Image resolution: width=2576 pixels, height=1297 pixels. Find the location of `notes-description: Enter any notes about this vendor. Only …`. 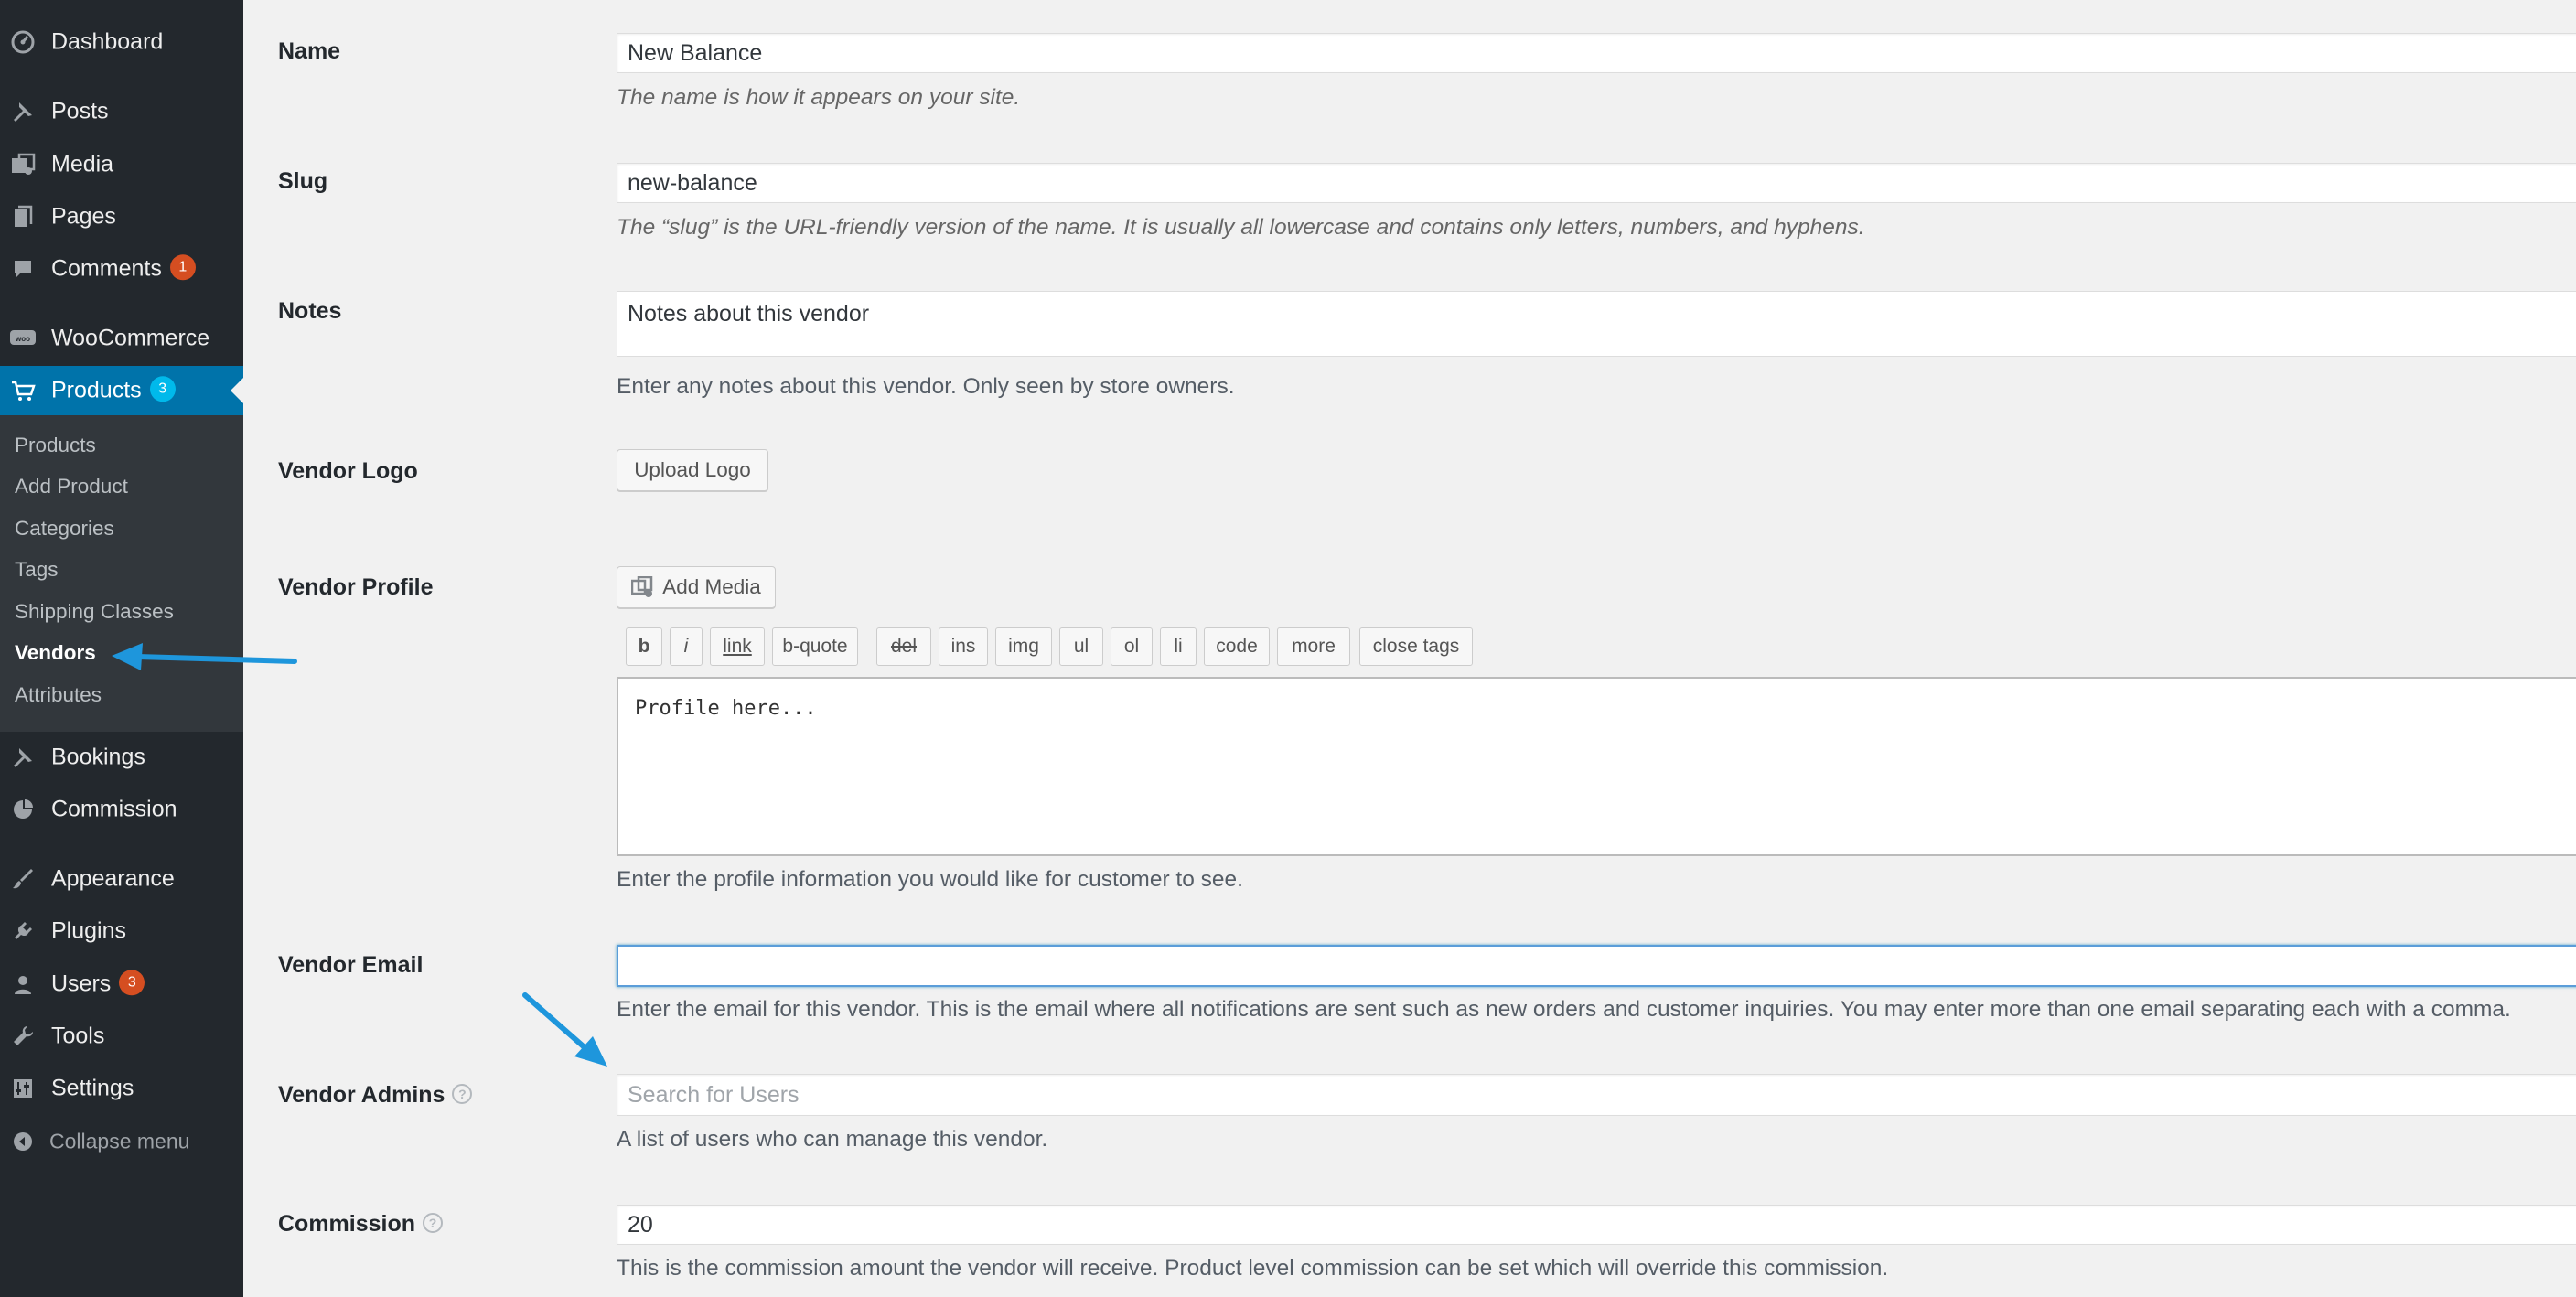

notes-description: Enter any notes about this vendor. Only … is located at coordinates (926, 386).